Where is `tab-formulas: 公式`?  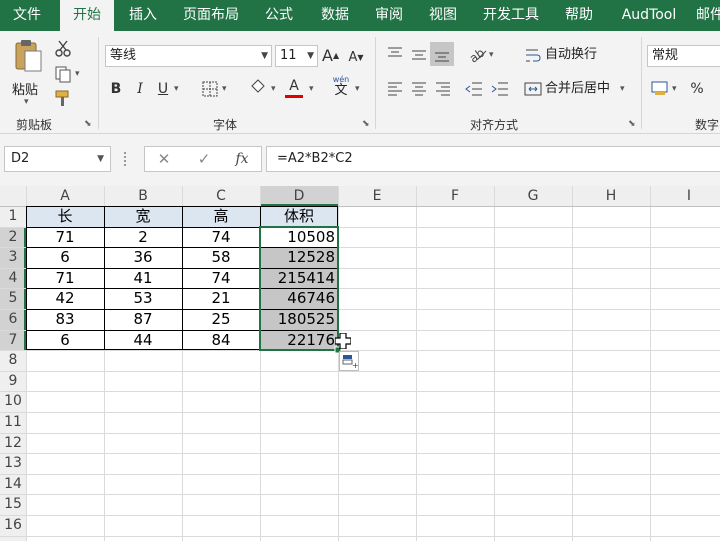 tab-formulas: 公式 is located at coordinates (279, 15).